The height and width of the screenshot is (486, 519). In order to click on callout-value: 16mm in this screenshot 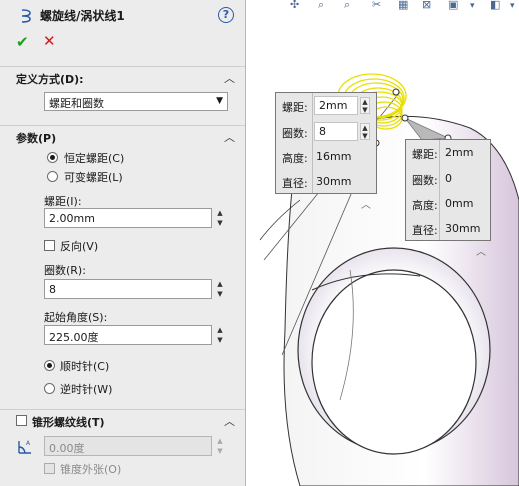, I will do `click(334, 156)`.